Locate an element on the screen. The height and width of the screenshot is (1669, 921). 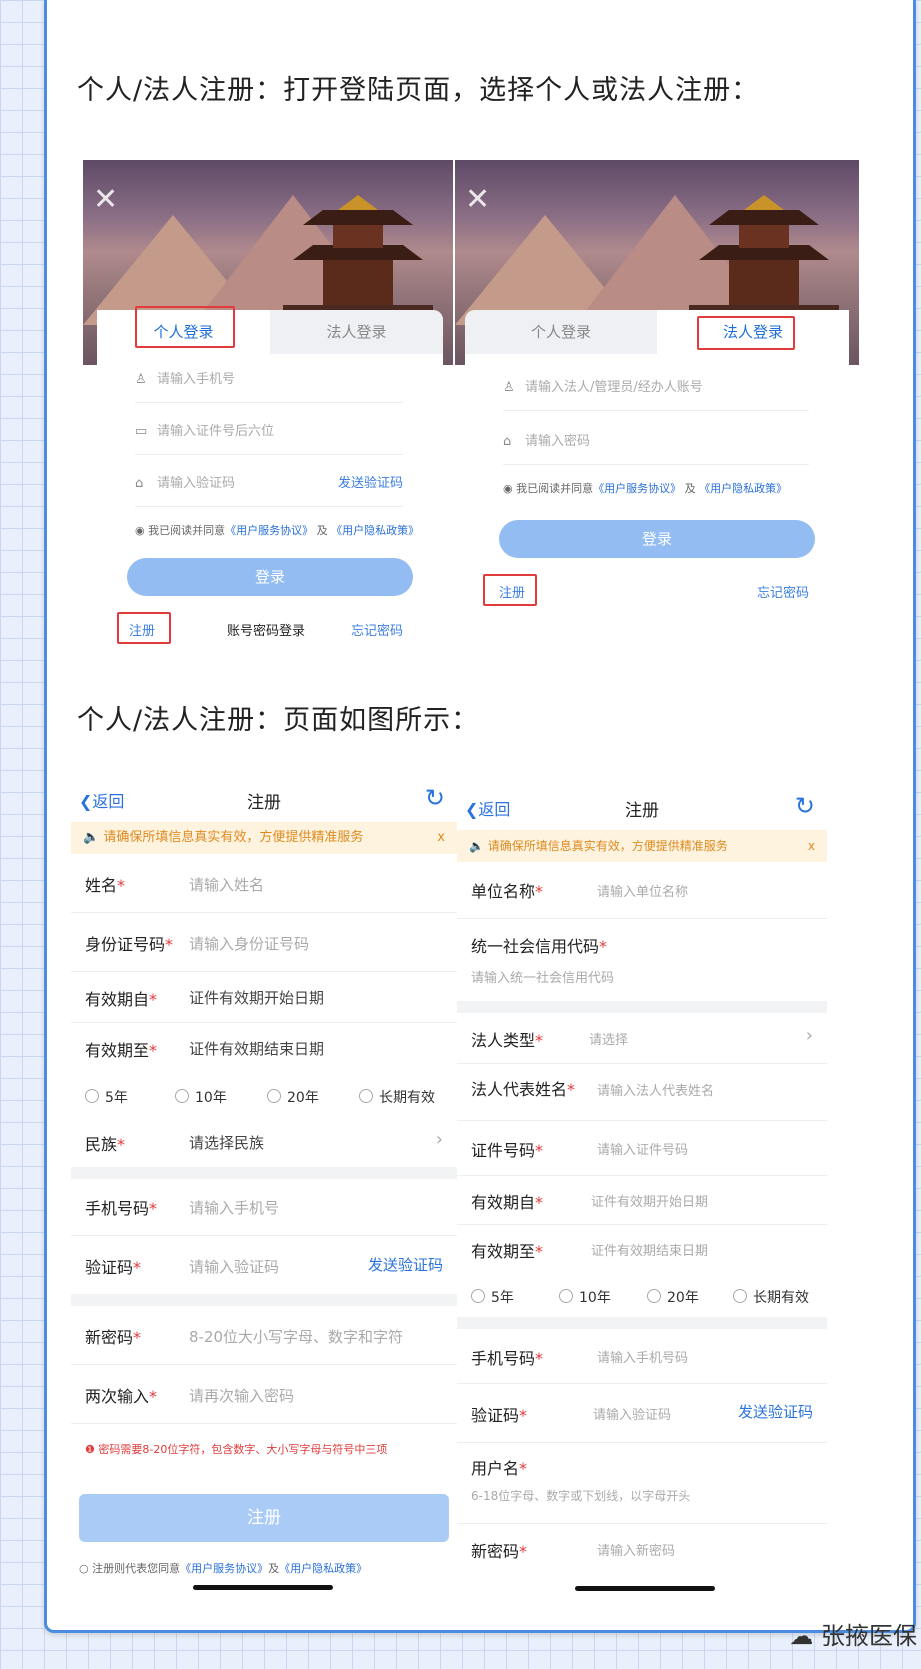
nation-select: 民族* 请选择民族 › is located at coordinates (264, 1144).